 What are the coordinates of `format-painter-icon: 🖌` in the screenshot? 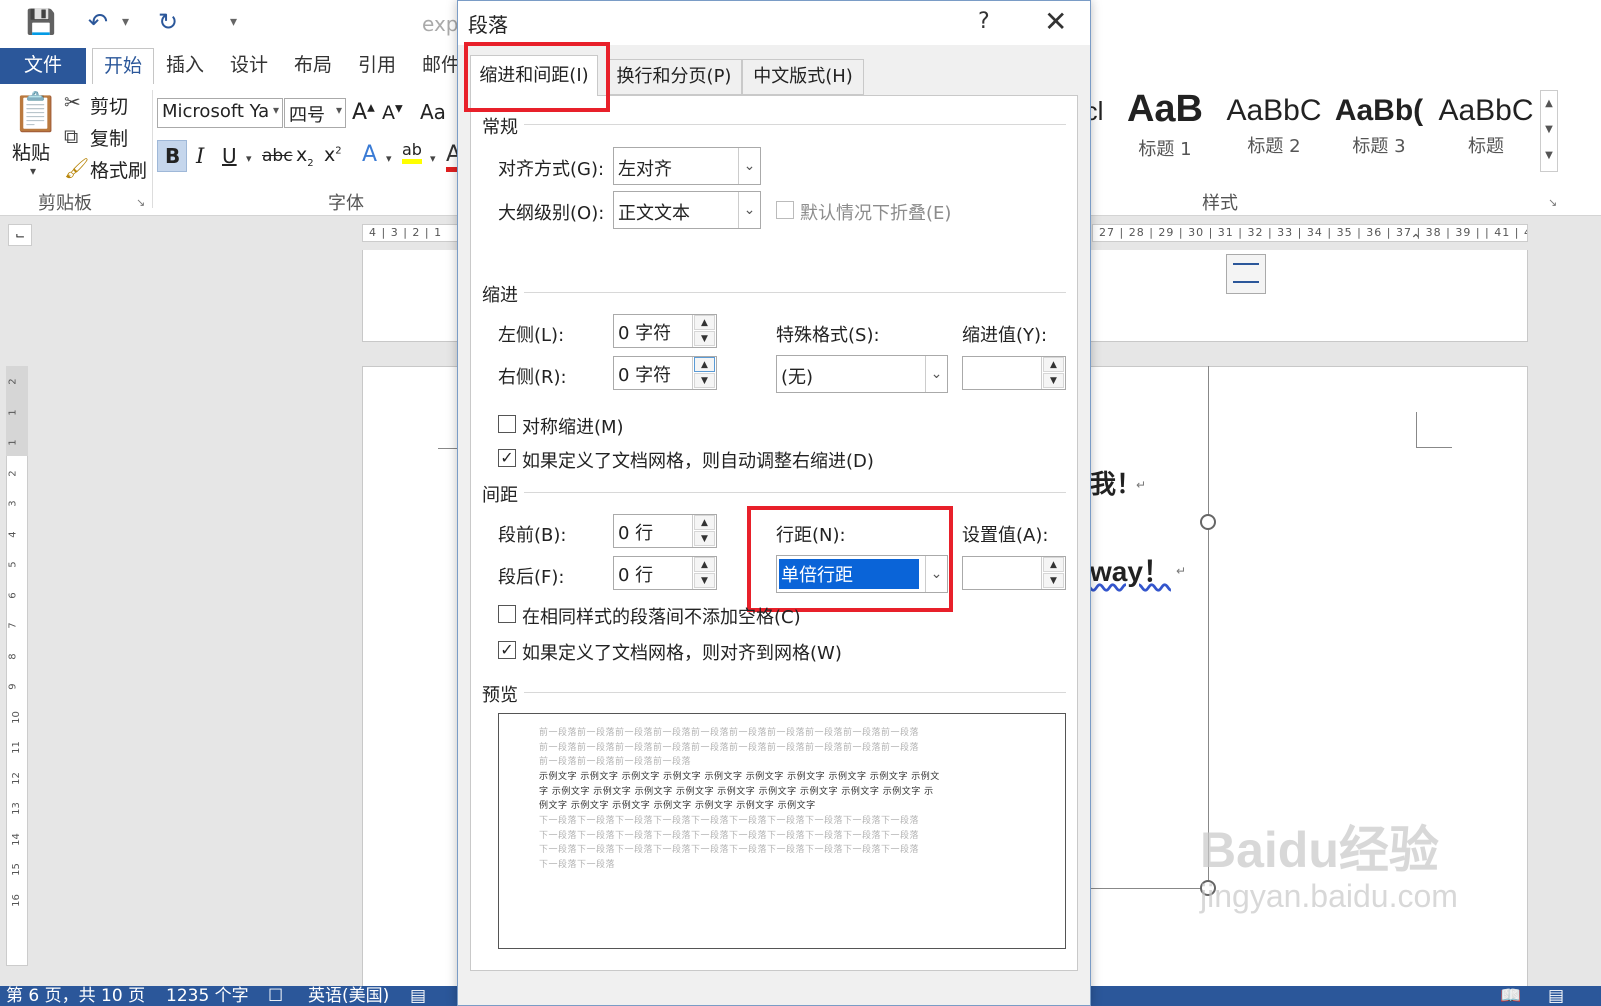 It's located at (76, 168).